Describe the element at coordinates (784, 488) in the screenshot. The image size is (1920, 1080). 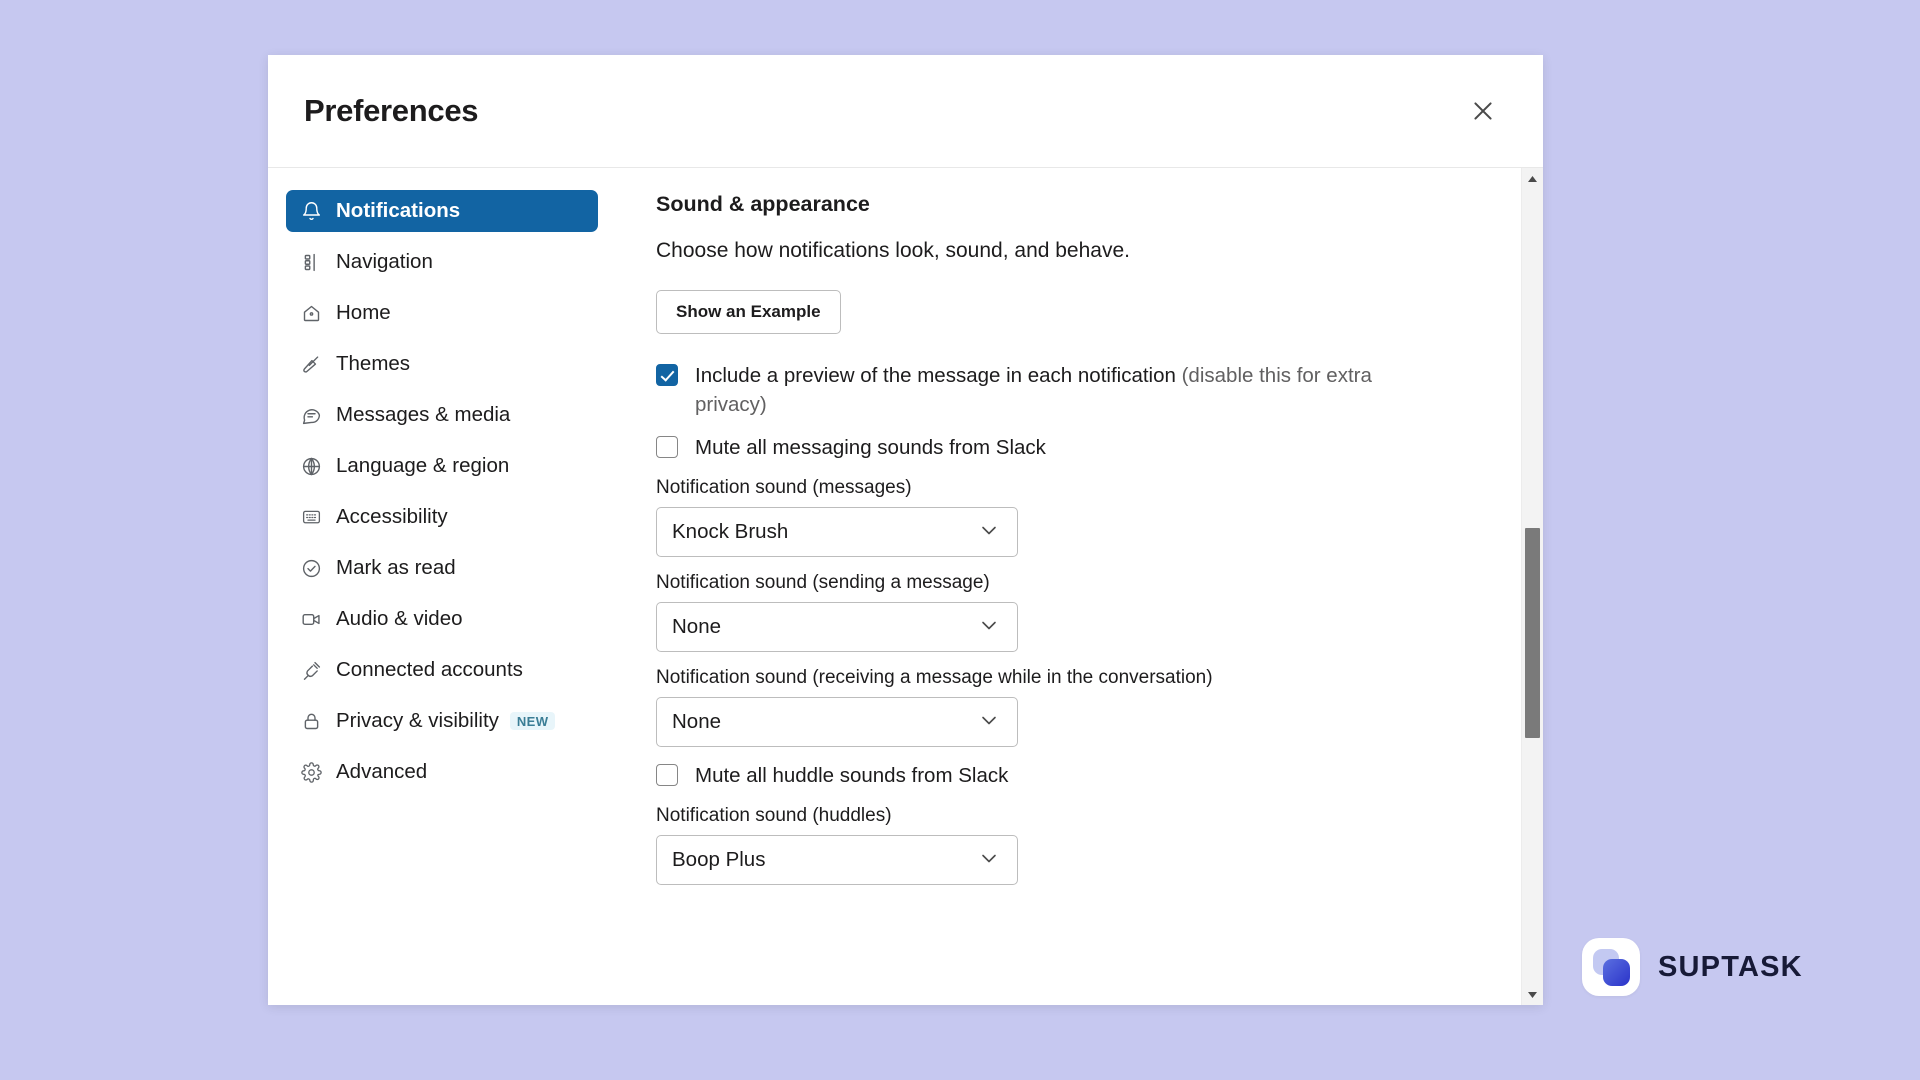
I see `sound-messages-label: Notification sound (messages)` at that location.